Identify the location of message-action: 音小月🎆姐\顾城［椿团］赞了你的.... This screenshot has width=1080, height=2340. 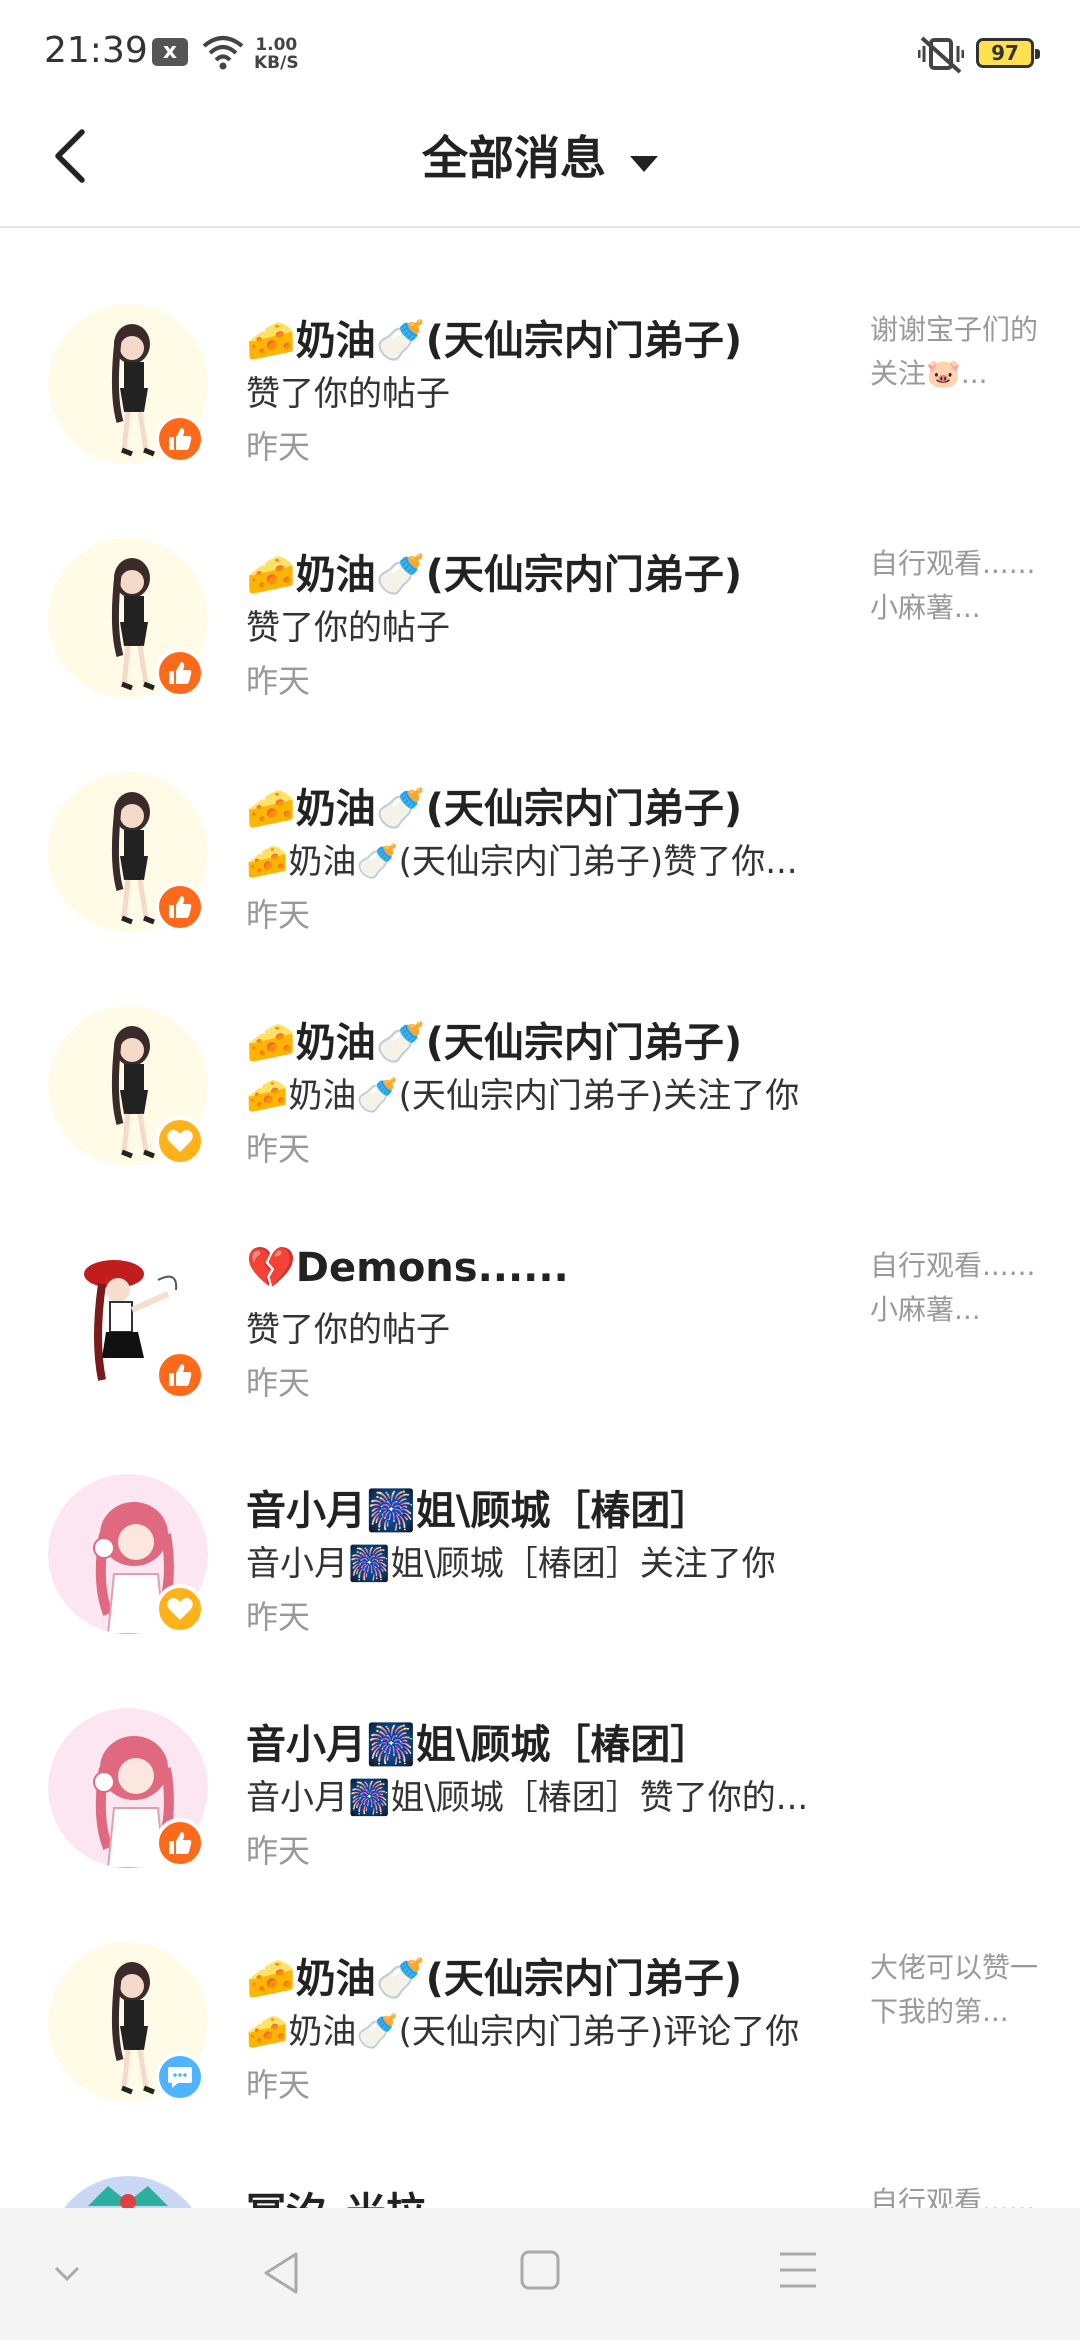
(527, 1798).